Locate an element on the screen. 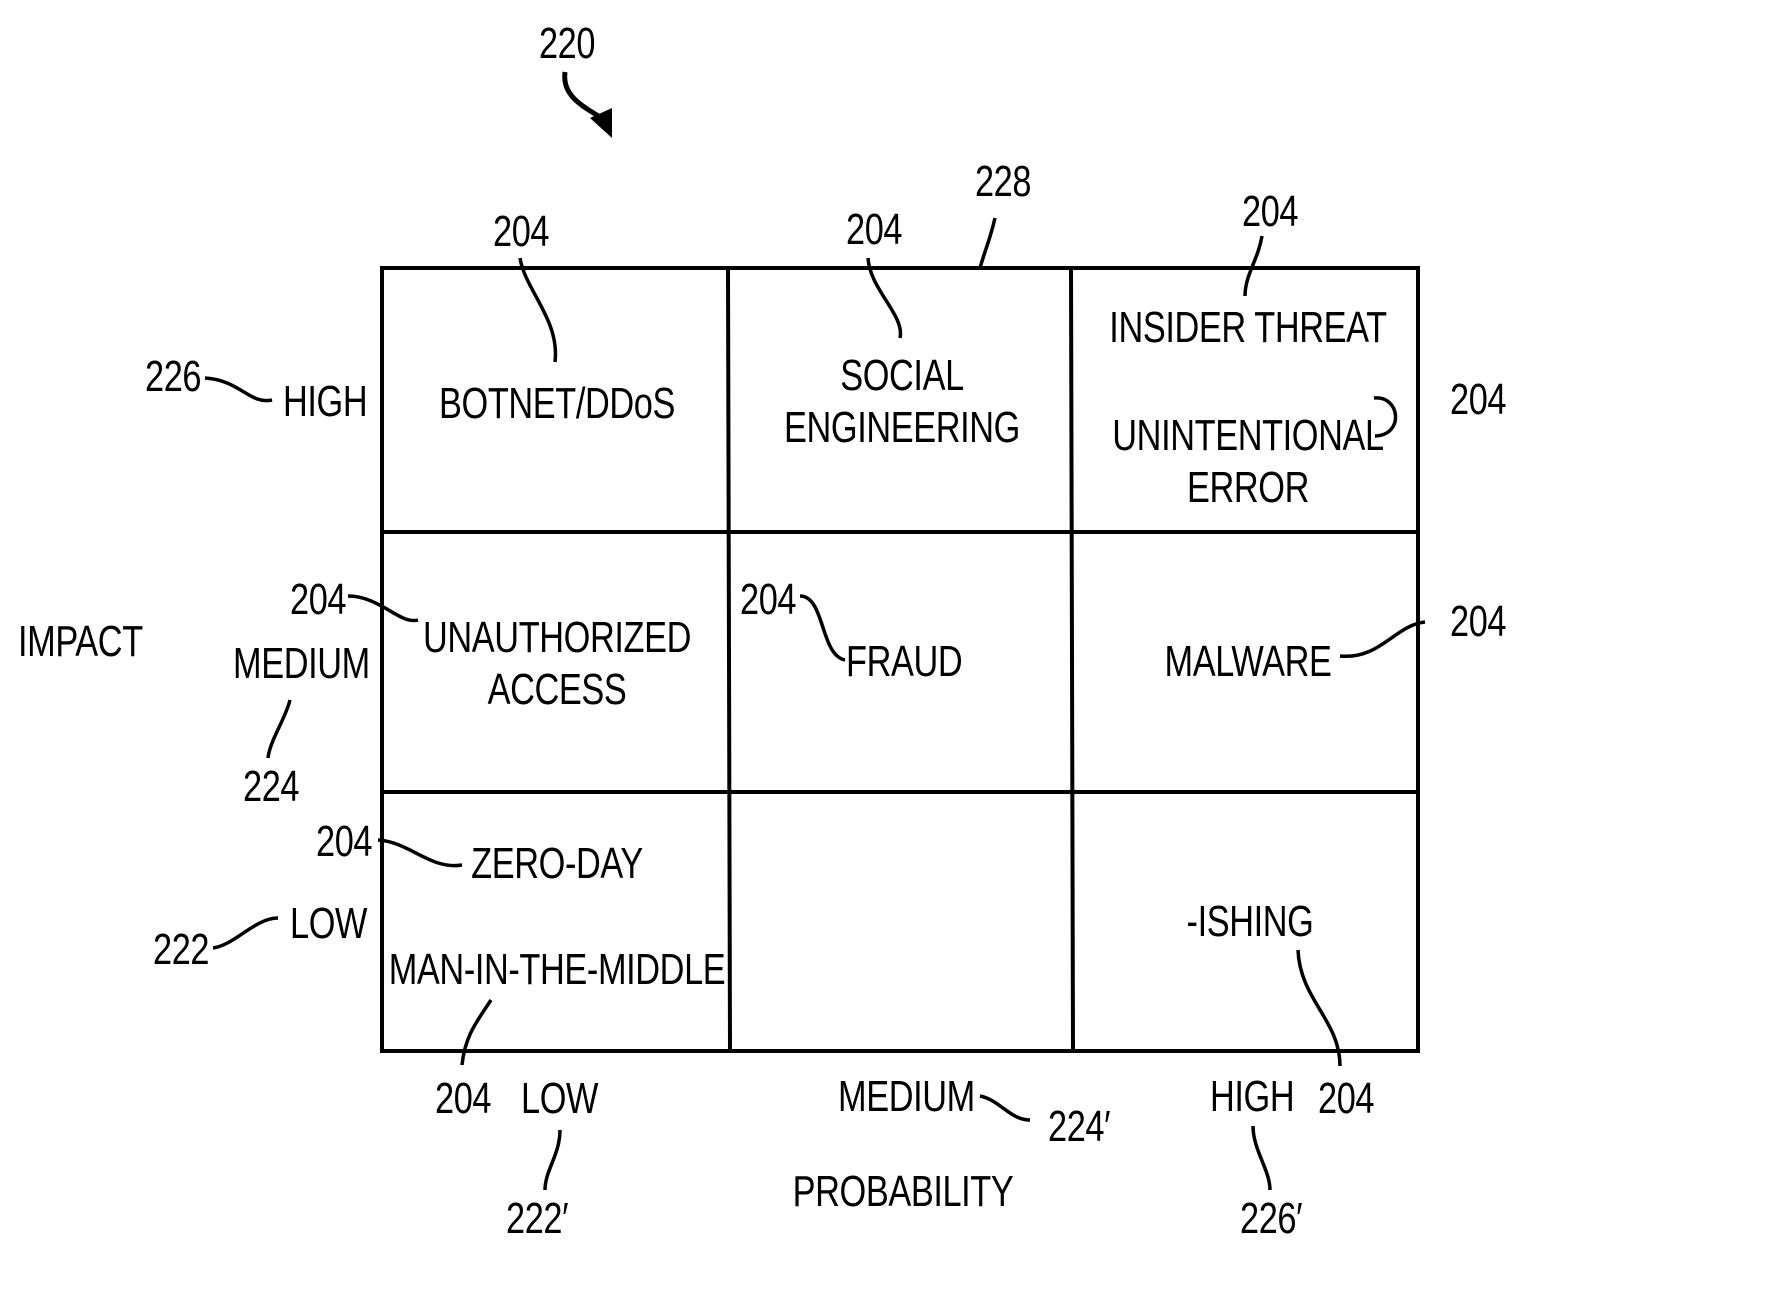  leader-204-ishing is located at coordinates (1319, 1008).